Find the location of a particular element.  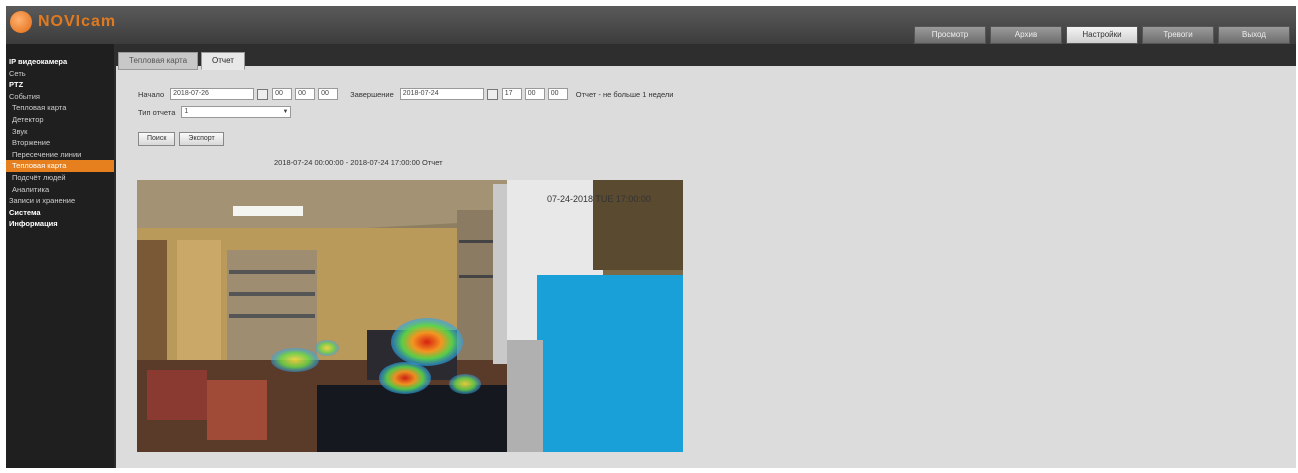

end-date-field: 2018-07-24 is located at coordinates (441, 94).